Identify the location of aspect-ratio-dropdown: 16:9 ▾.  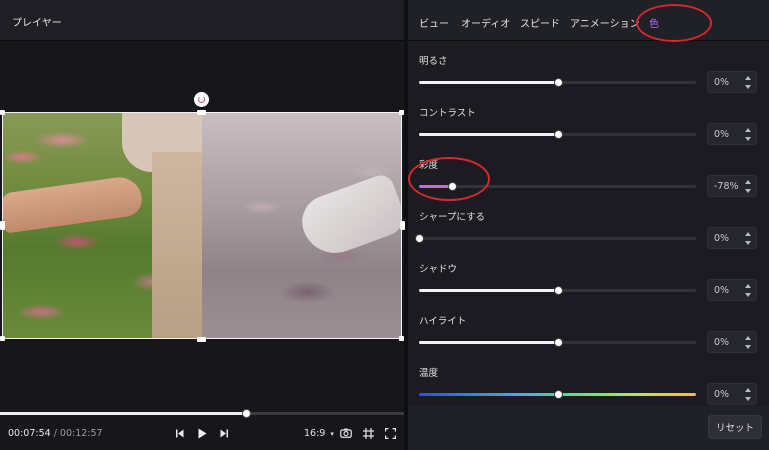
(319, 433).